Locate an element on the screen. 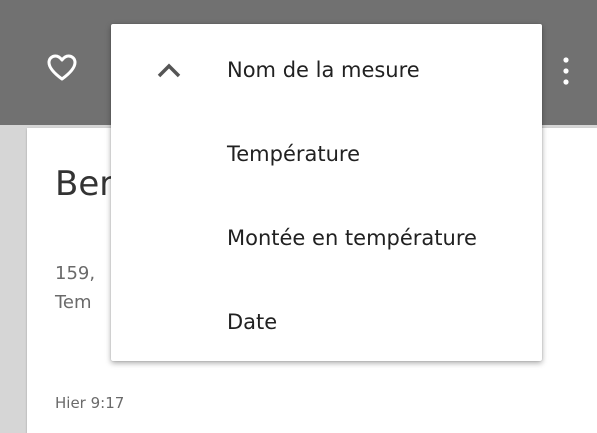 This screenshot has width=597, height=433. heart-outline-icon is located at coordinates (62, 67).